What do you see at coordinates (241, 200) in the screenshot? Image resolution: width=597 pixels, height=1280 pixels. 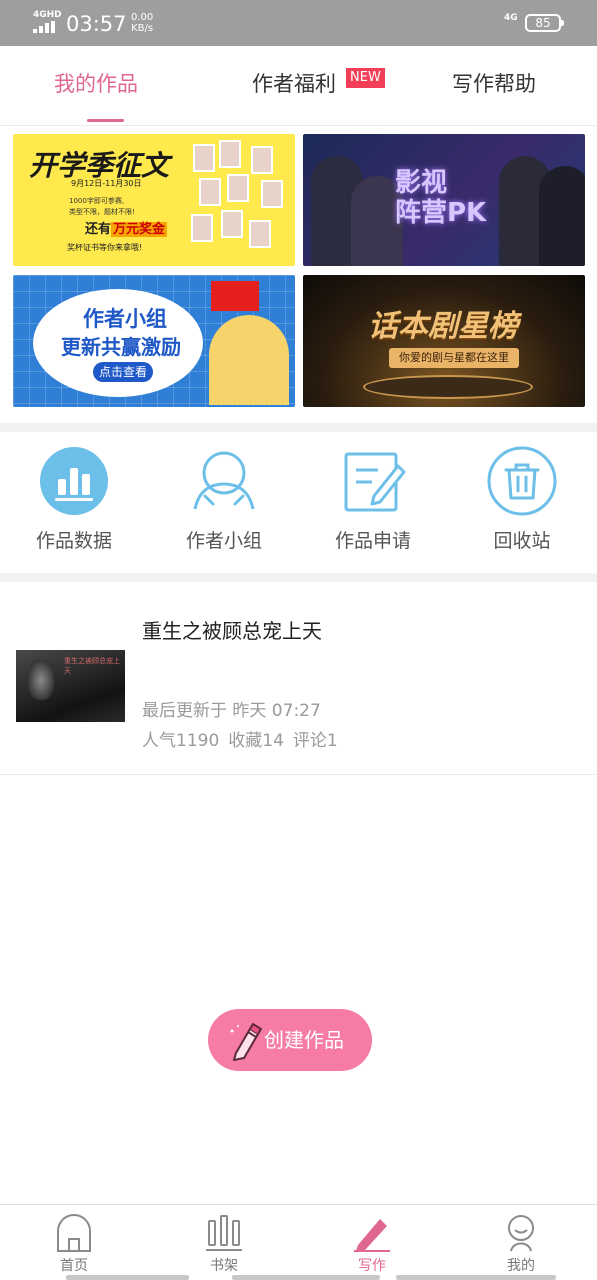 I see `photo-collage` at bounding box center [241, 200].